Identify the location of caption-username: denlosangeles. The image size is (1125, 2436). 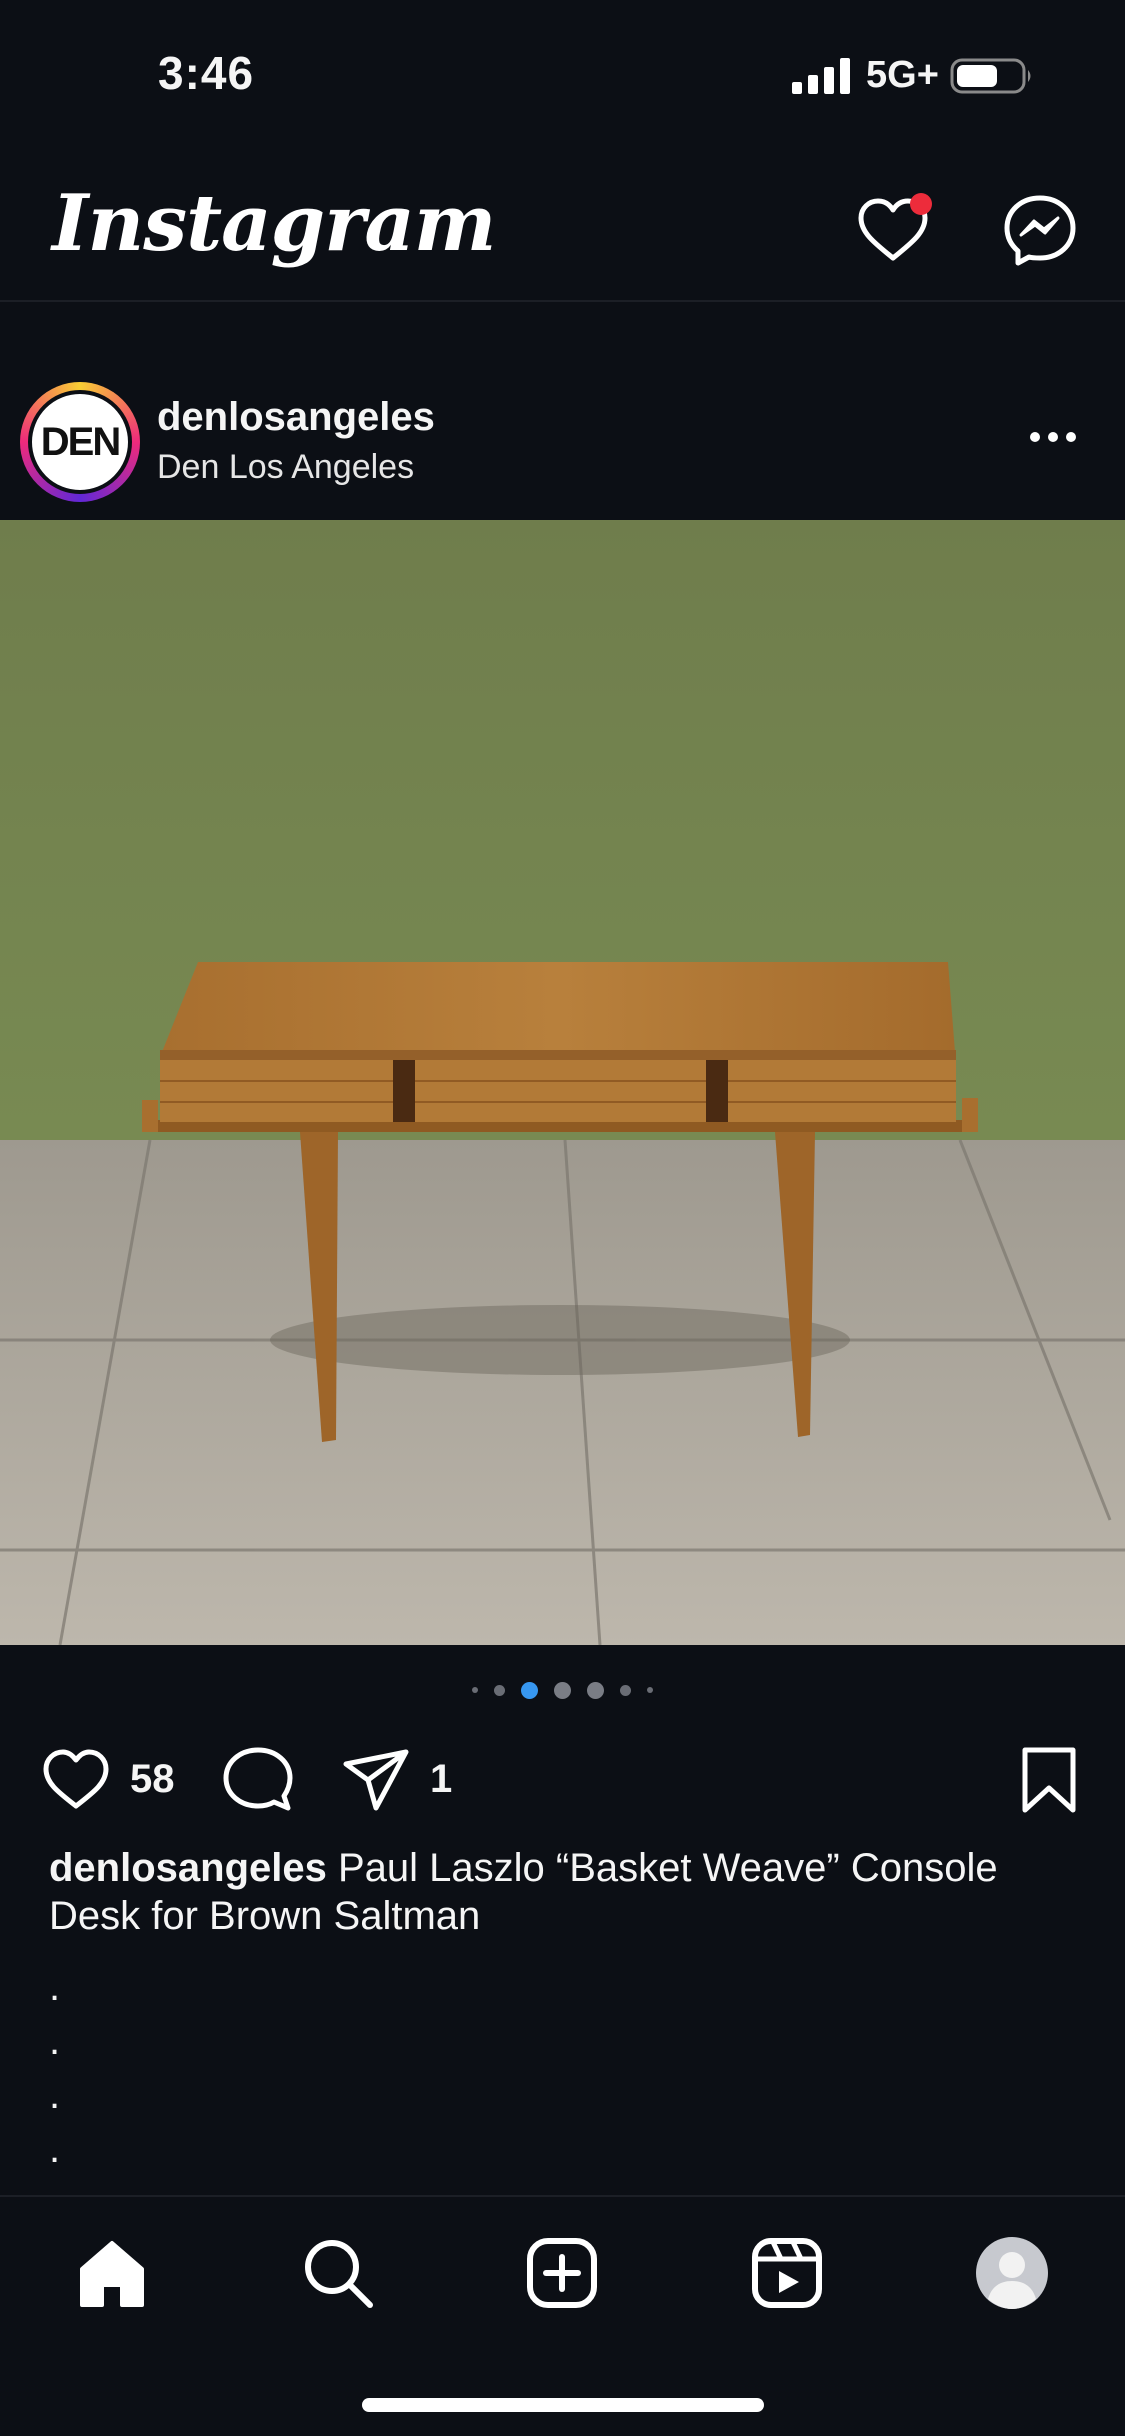
(188, 1868).